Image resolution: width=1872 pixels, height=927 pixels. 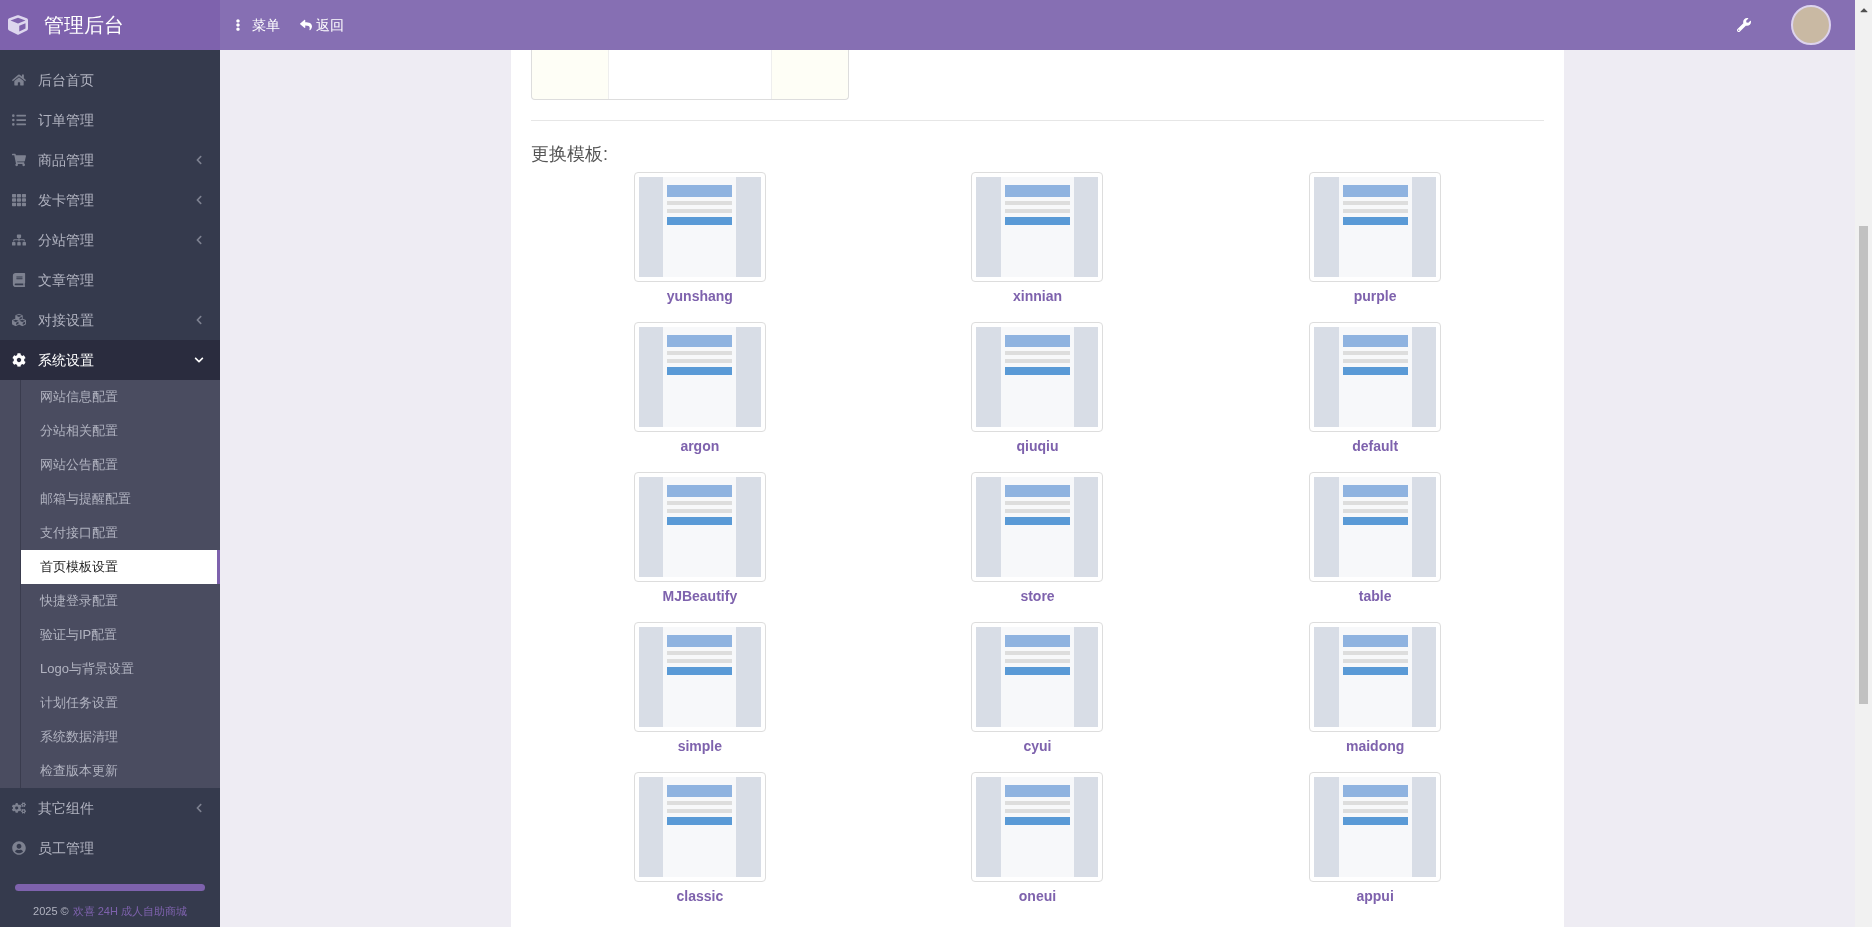 What do you see at coordinates (120, 431) in the screenshot?
I see `submenu-item: 分站相关配置` at bounding box center [120, 431].